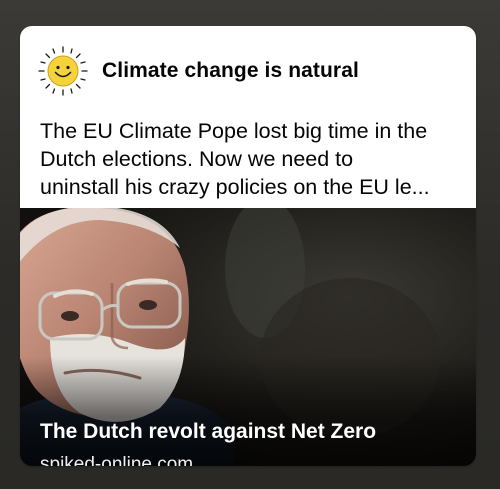  Describe the element at coordinates (197, 159) in the screenshot. I see `post-text-line: Dutch elections. Now we need to` at that location.